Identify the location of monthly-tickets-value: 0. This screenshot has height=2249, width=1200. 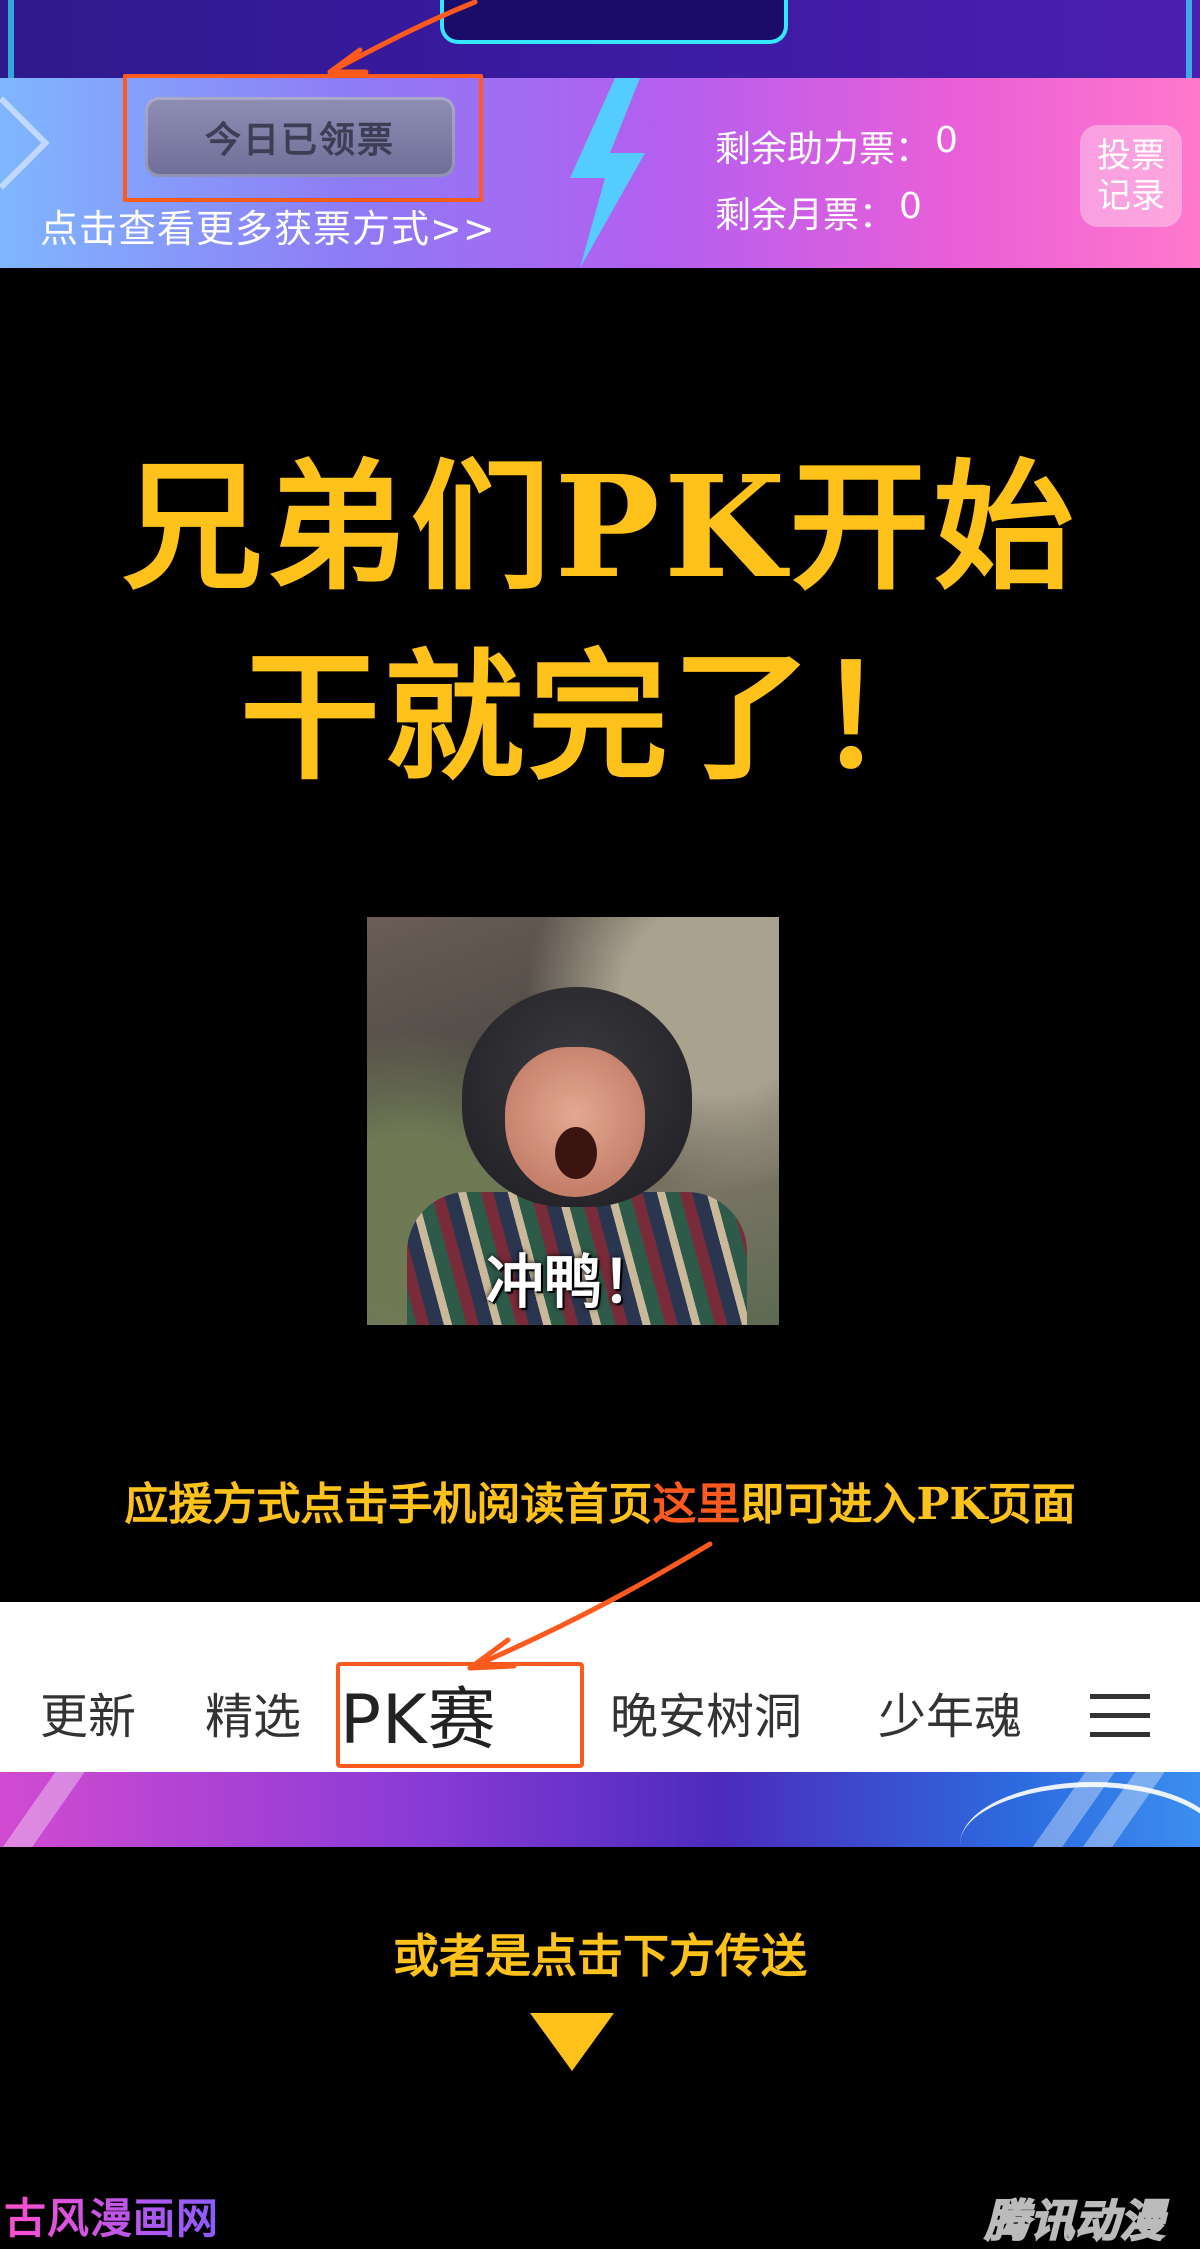
(910, 206).